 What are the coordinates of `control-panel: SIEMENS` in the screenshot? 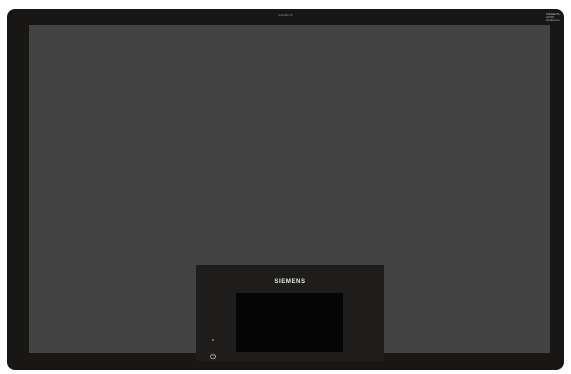 It's located at (290, 313).